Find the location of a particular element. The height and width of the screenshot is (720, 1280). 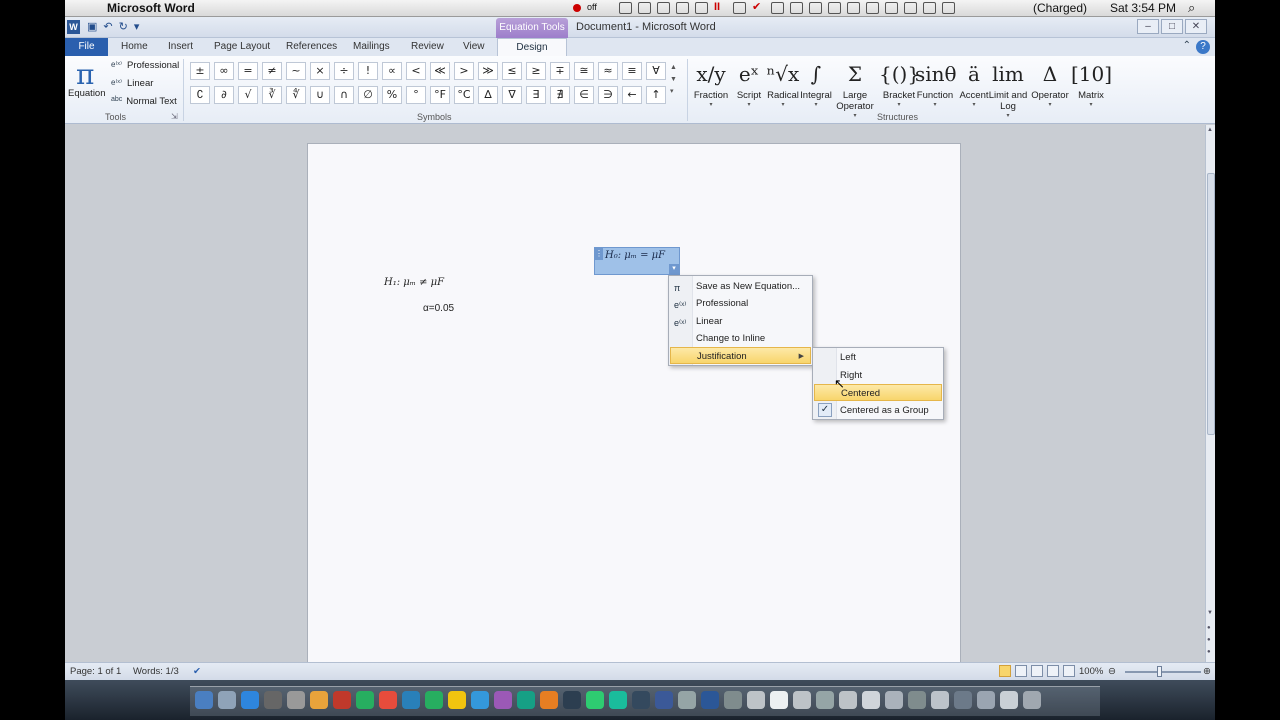

zoom-out-icon: ⊖ is located at coordinates (1112, 671).